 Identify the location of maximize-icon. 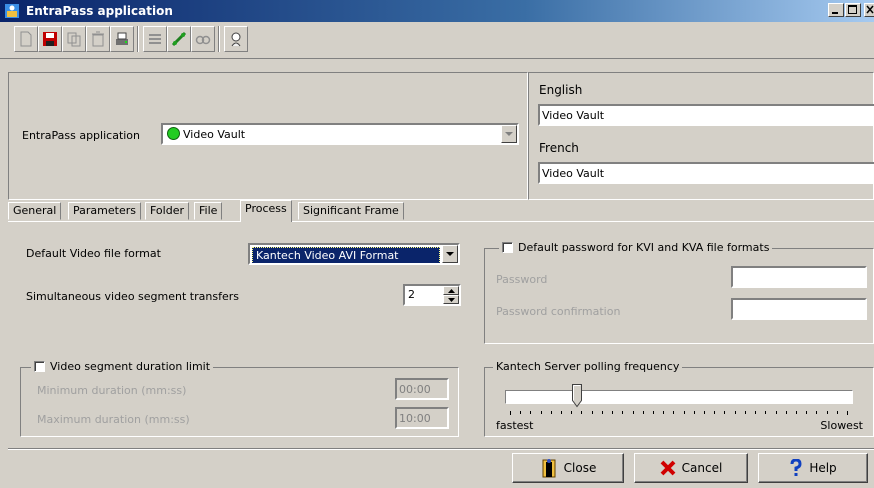
(852, 9).